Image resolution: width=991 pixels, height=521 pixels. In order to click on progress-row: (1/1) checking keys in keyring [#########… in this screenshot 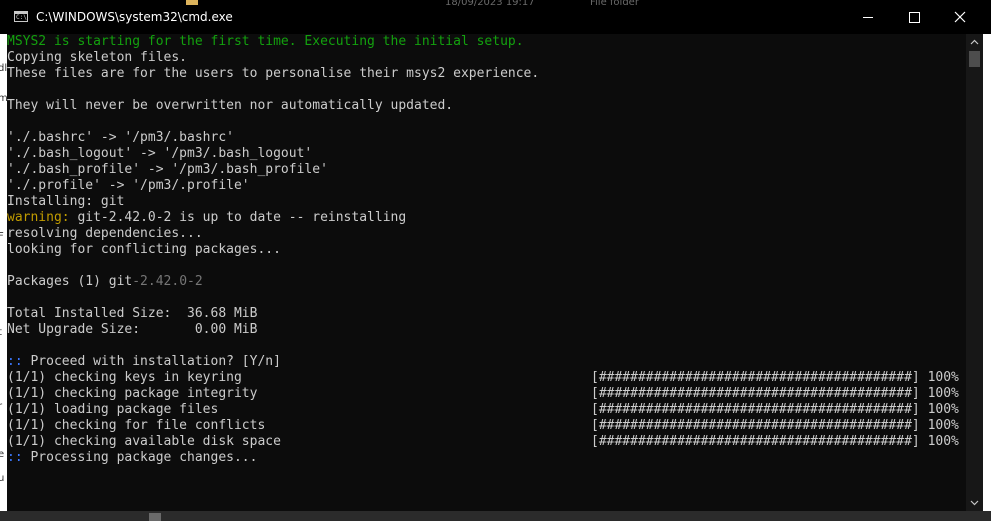, I will do `click(483, 378)`.